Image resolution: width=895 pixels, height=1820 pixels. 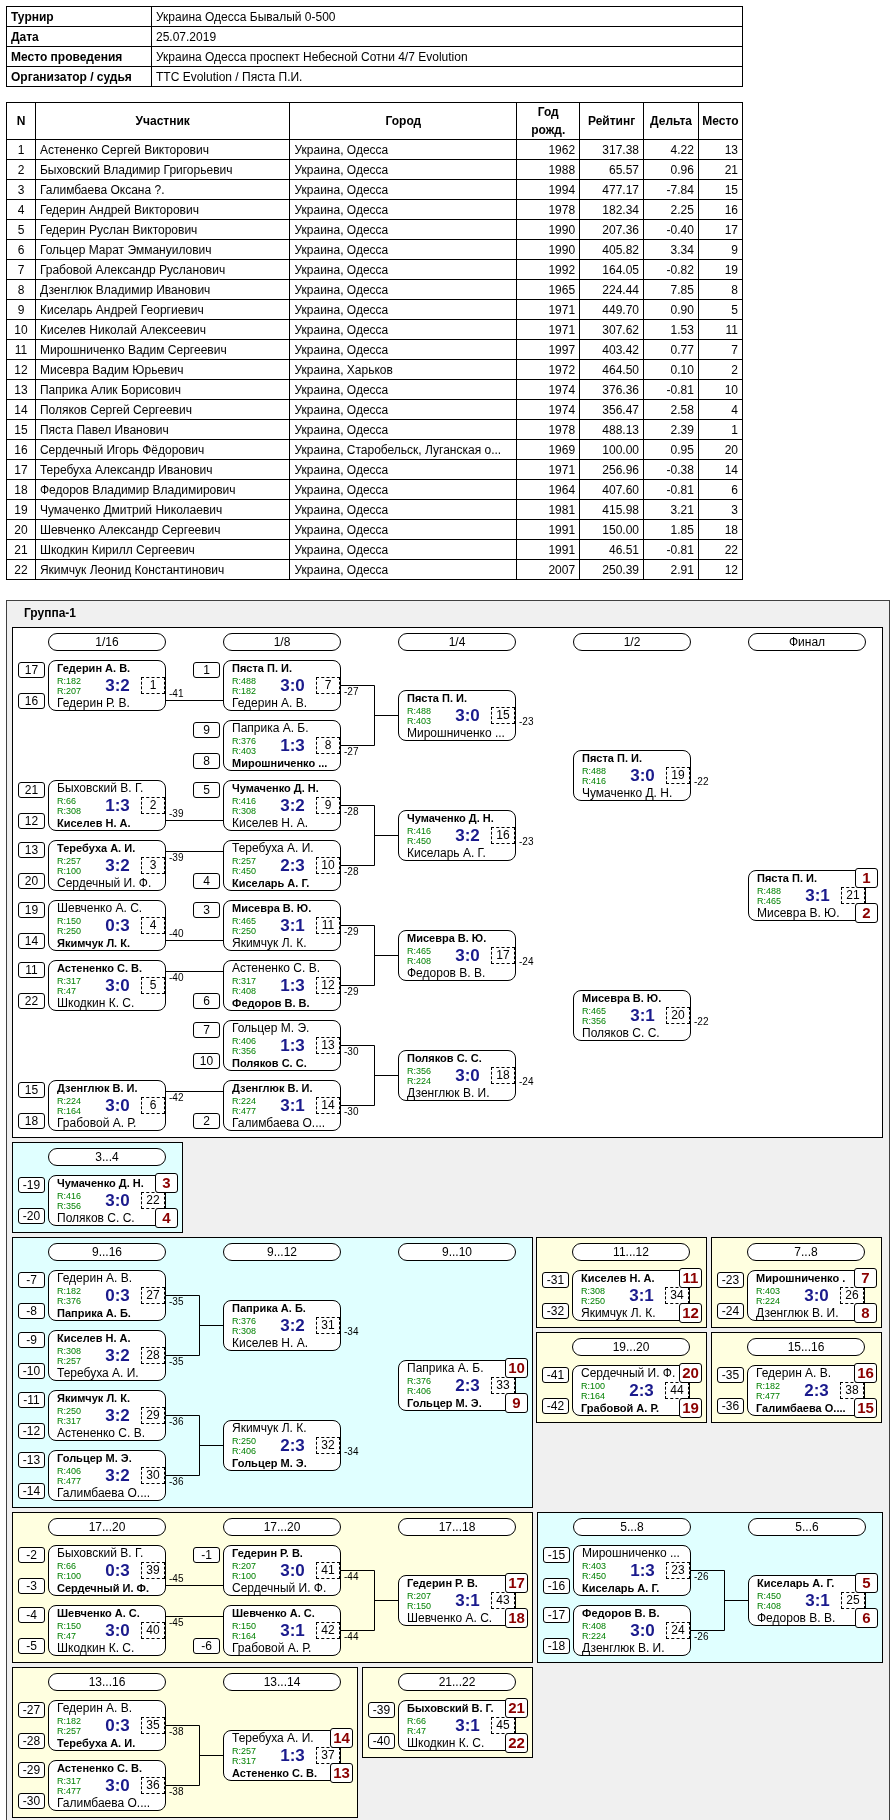 I want to click on place-badge: 4, so click(x=166, y=1218).